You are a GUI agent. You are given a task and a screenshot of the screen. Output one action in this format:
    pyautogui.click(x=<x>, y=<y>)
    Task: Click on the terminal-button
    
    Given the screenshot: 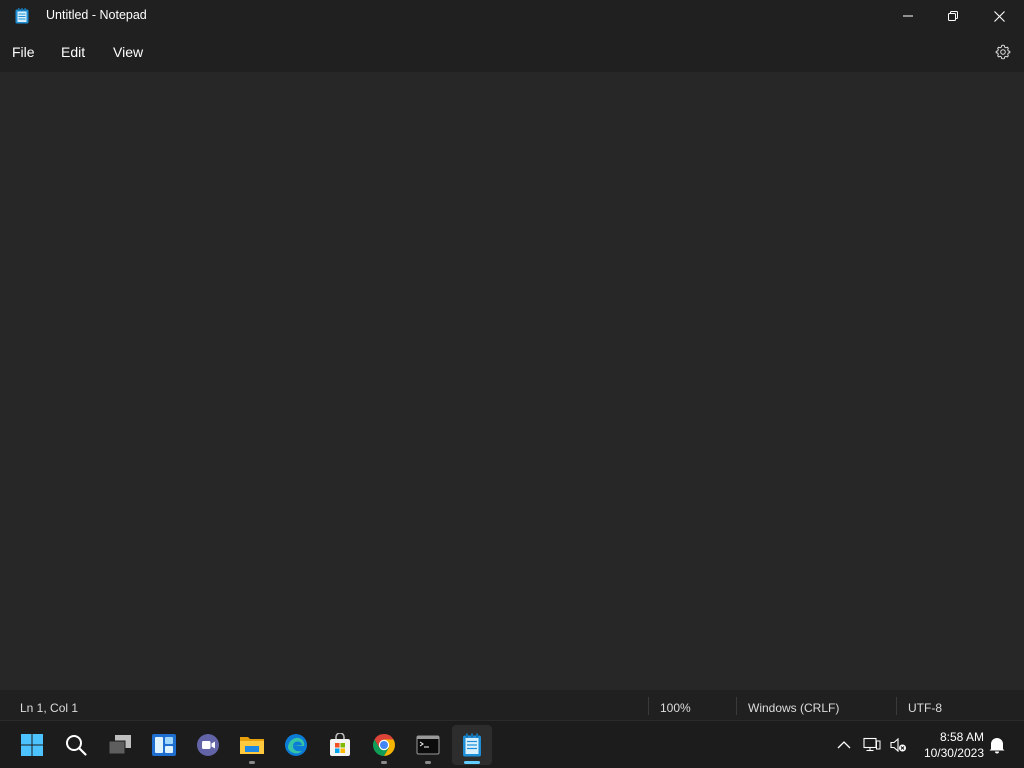 What is the action you would take?
    pyautogui.click(x=428, y=745)
    